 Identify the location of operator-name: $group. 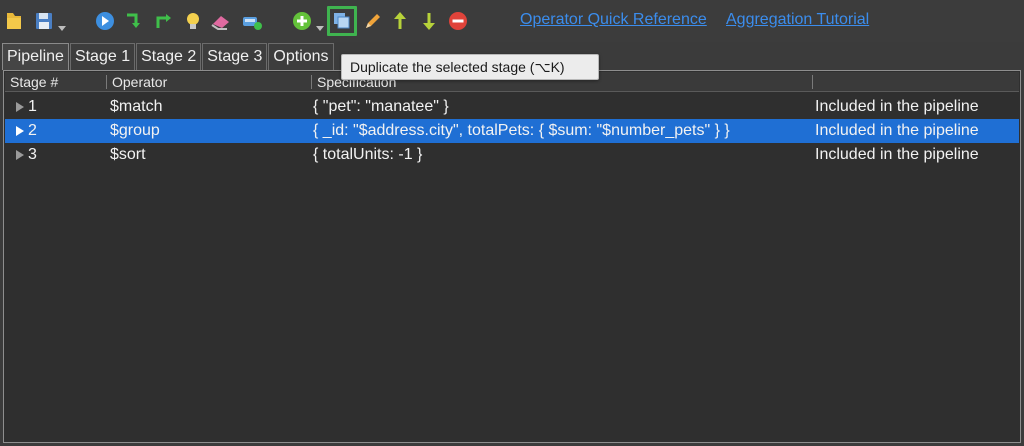
(135, 130).